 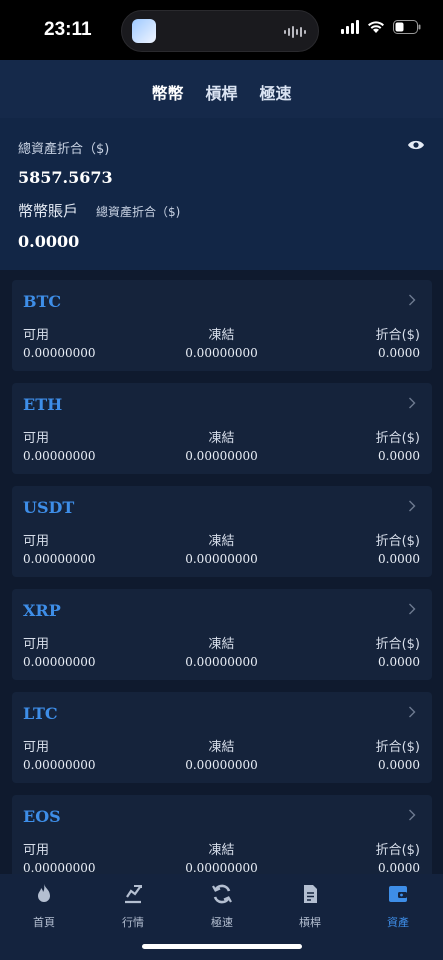 What do you see at coordinates (133, 894) in the screenshot?
I see `chart-icon` at bounding box center [133, 894].